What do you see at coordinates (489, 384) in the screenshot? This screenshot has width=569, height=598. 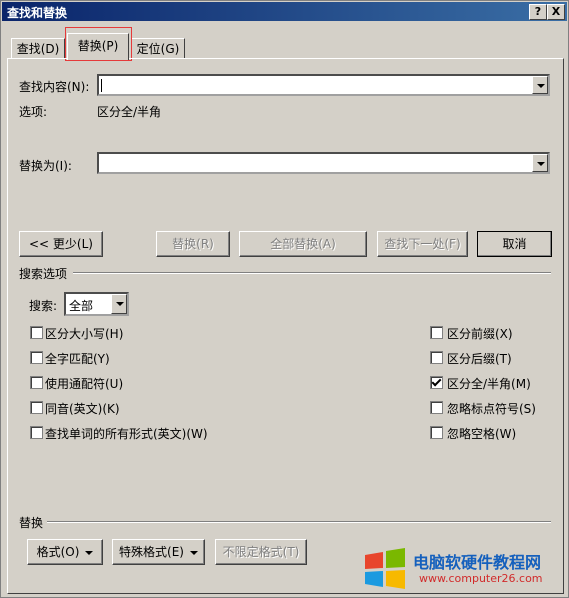 I see `match-width-label: 区分全/半角(M)` at bounding box center [489, 384].